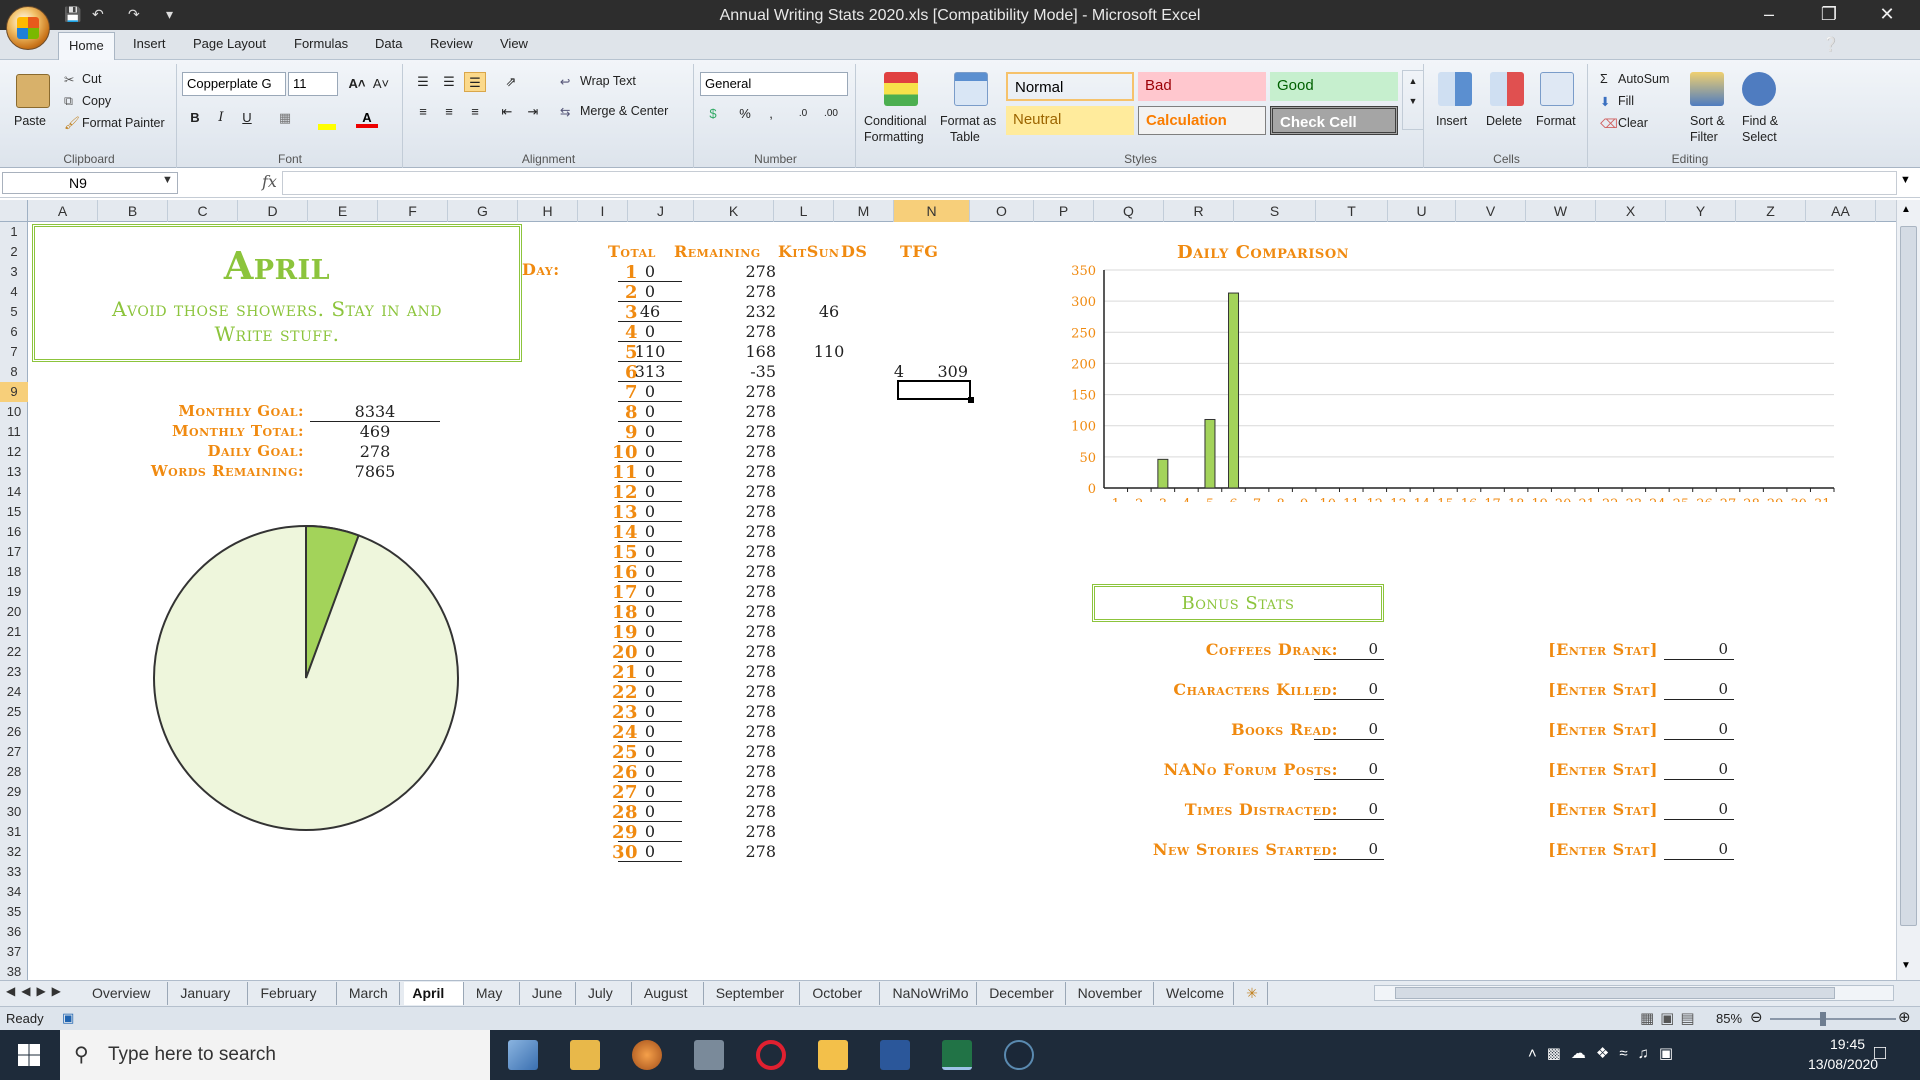  I want to click on format-as-table-label-2: Table, so click(965, 137).